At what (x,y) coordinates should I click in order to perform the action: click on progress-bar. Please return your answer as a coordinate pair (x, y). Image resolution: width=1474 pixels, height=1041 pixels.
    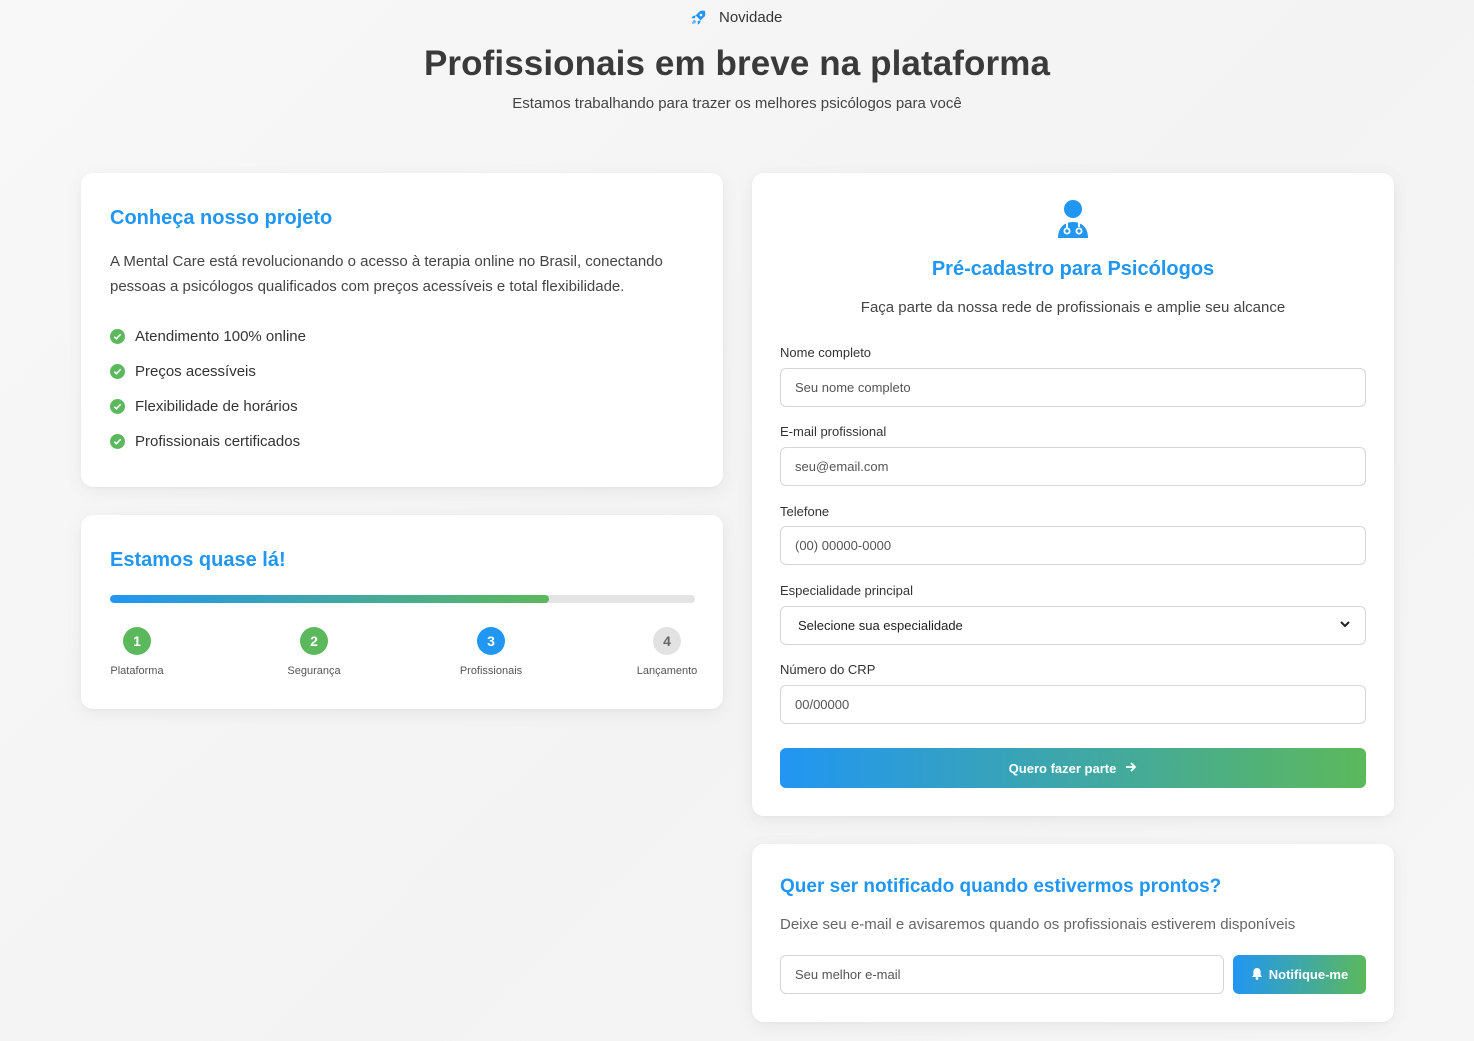
    Looking at the image, I should click on (402, 599).